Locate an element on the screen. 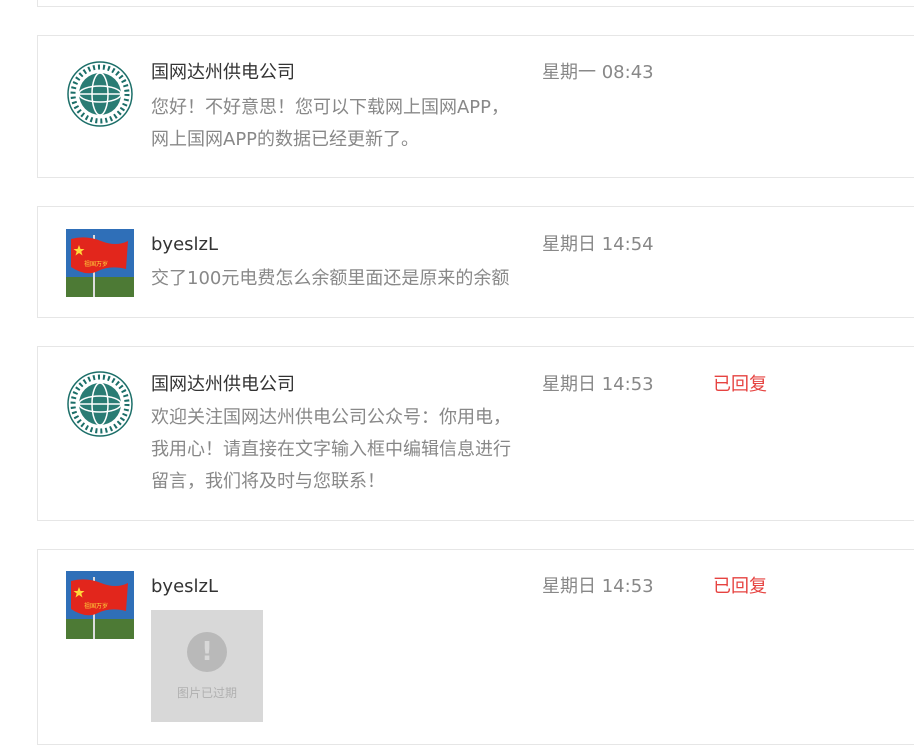 The width and height of the screenshot is (914, 754). message-line: 留言，我们将及时与您联系！ is located at coordinates (268, 481).